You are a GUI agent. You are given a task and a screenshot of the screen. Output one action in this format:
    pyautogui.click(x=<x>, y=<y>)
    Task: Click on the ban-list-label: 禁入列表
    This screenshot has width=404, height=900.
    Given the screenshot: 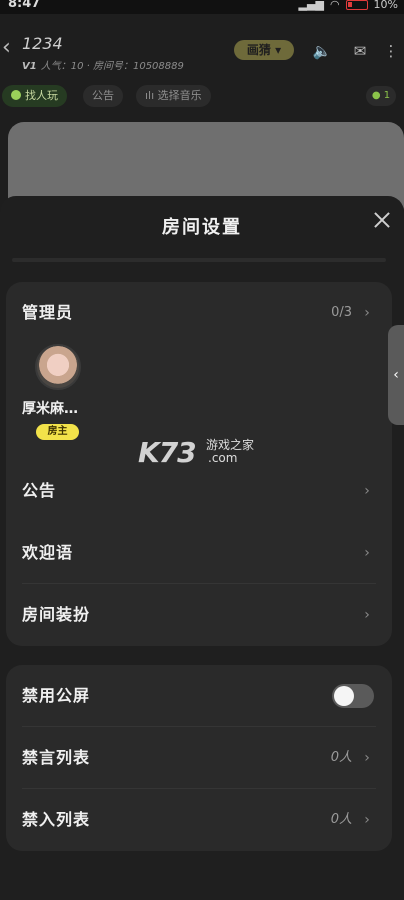 What is the action you would take?
    pyautogui.click(x=56, y=819)
    